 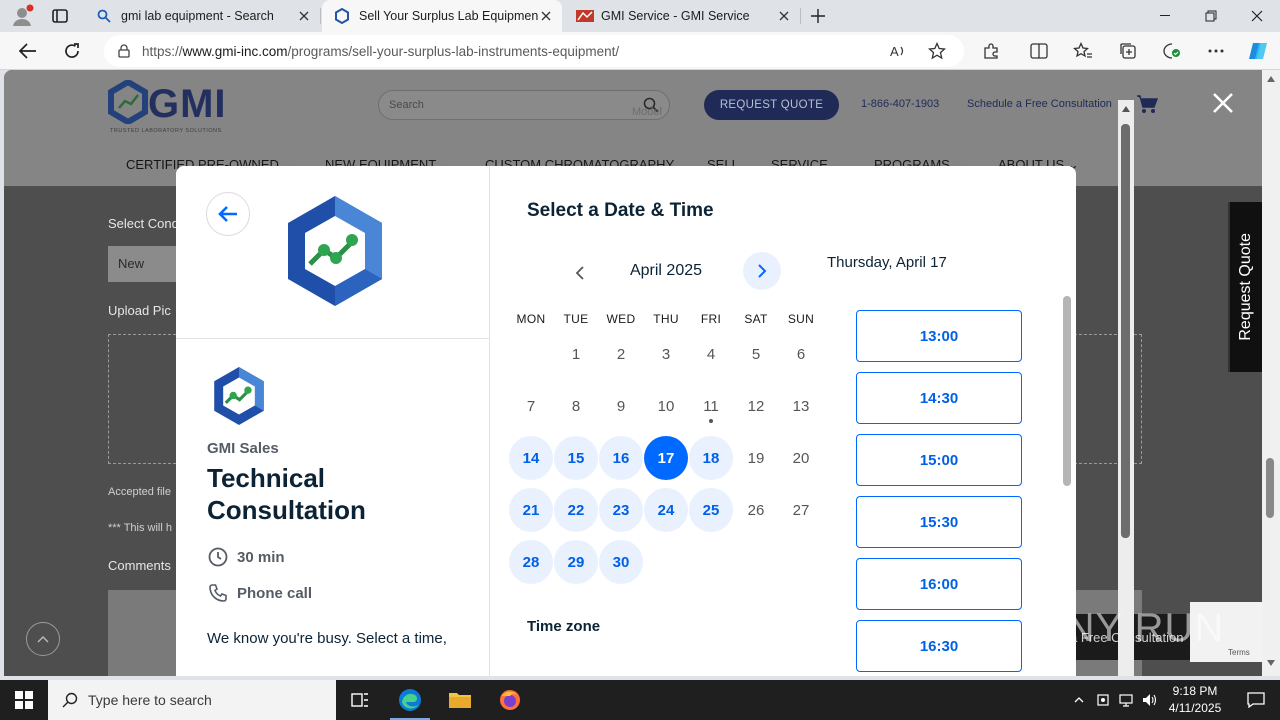 What do you see at coordinates (666, 406) in the screenshot?
I see `calendar-day-10: 10` at bounding box center [666, 406].